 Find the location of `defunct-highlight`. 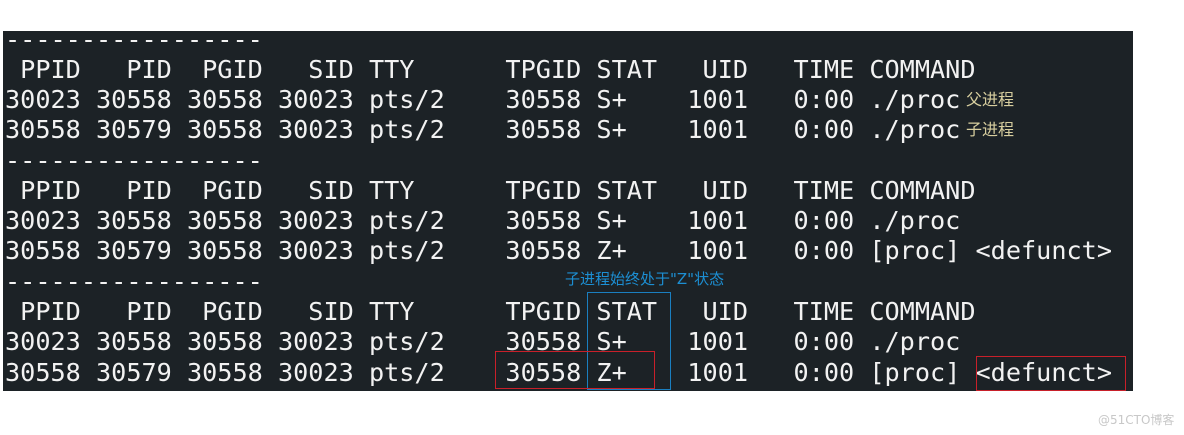

defunct-highlight is located at coordinates (1051, 373).